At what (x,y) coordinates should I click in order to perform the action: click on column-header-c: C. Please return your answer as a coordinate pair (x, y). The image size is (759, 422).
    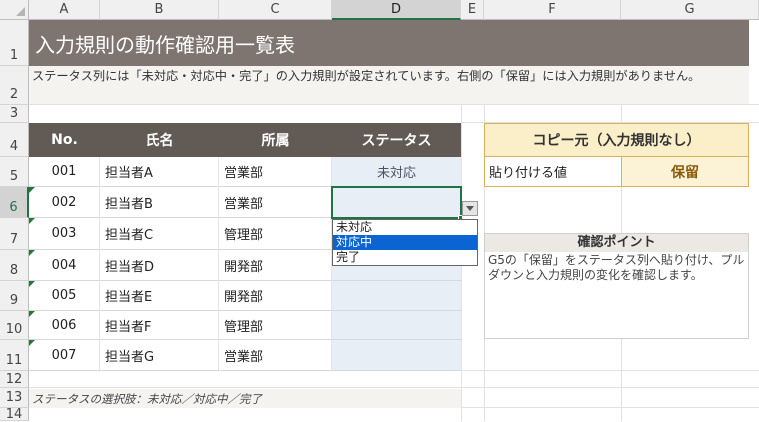
    Looking at the image, I should click on (275, 10).